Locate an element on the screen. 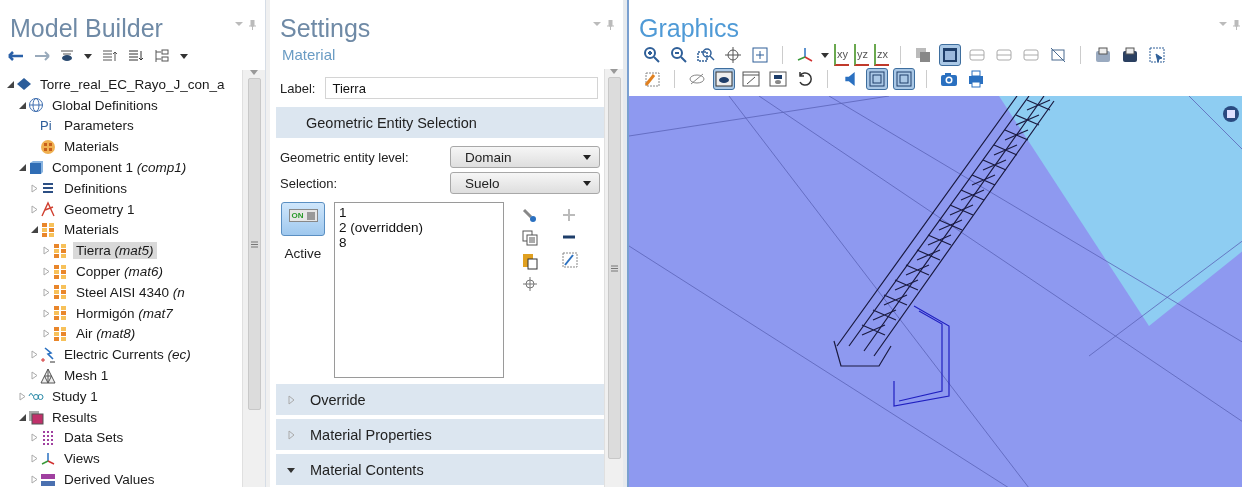 The image size is (1242, 487). tree-item: Derived Values is located at coordinates (109, 479).